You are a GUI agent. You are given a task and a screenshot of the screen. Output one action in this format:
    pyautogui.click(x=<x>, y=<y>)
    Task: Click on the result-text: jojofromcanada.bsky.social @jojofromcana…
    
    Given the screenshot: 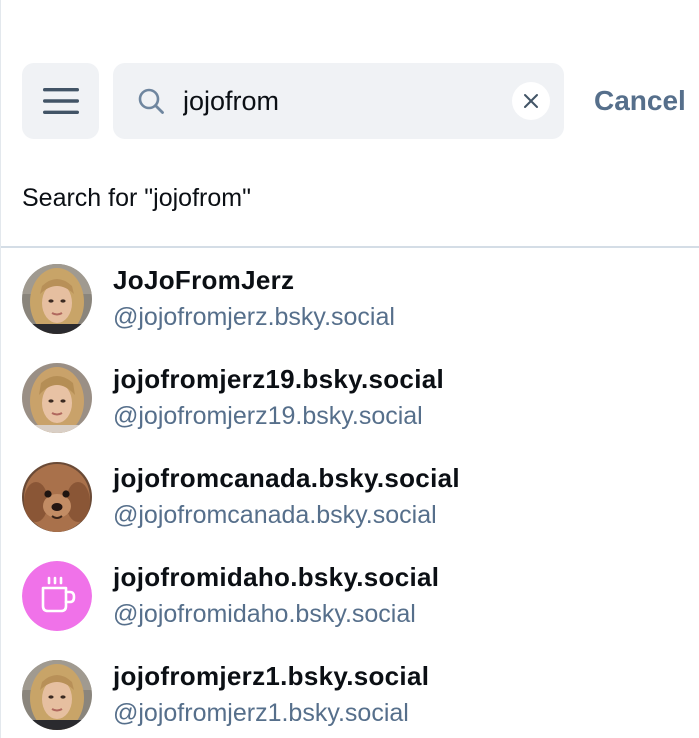 What is the action you would take?
    pyautogui.click(x=286, y=497)
    